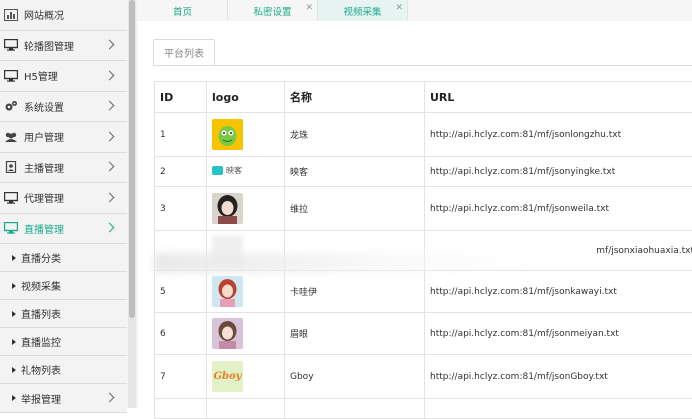 The width and height of the screenshot is (692, 419). What do you see at coordinates (41, 398) in the screenshot?
I see `sidebar-item-label: 举报管理` at bounding box center [41, 398].